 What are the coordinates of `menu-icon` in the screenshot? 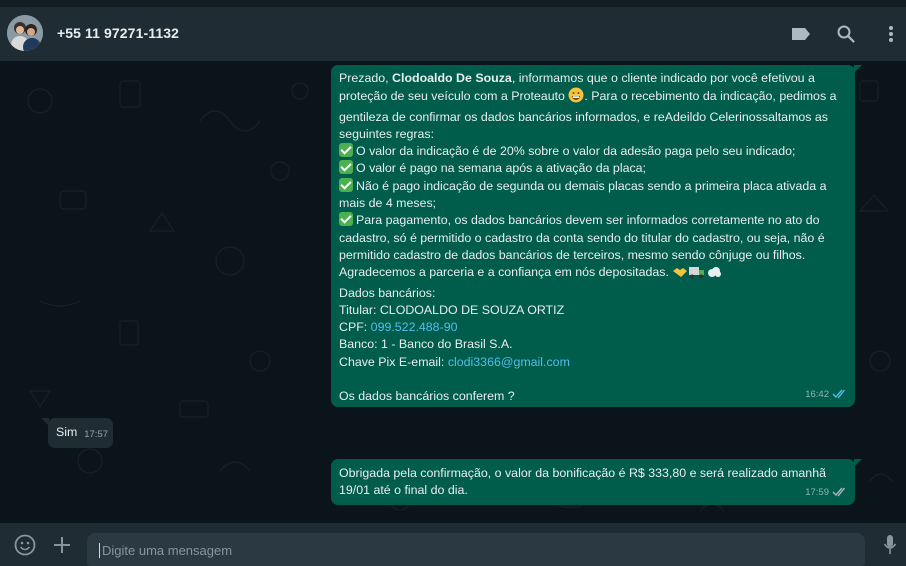 It's located at (891, 34).